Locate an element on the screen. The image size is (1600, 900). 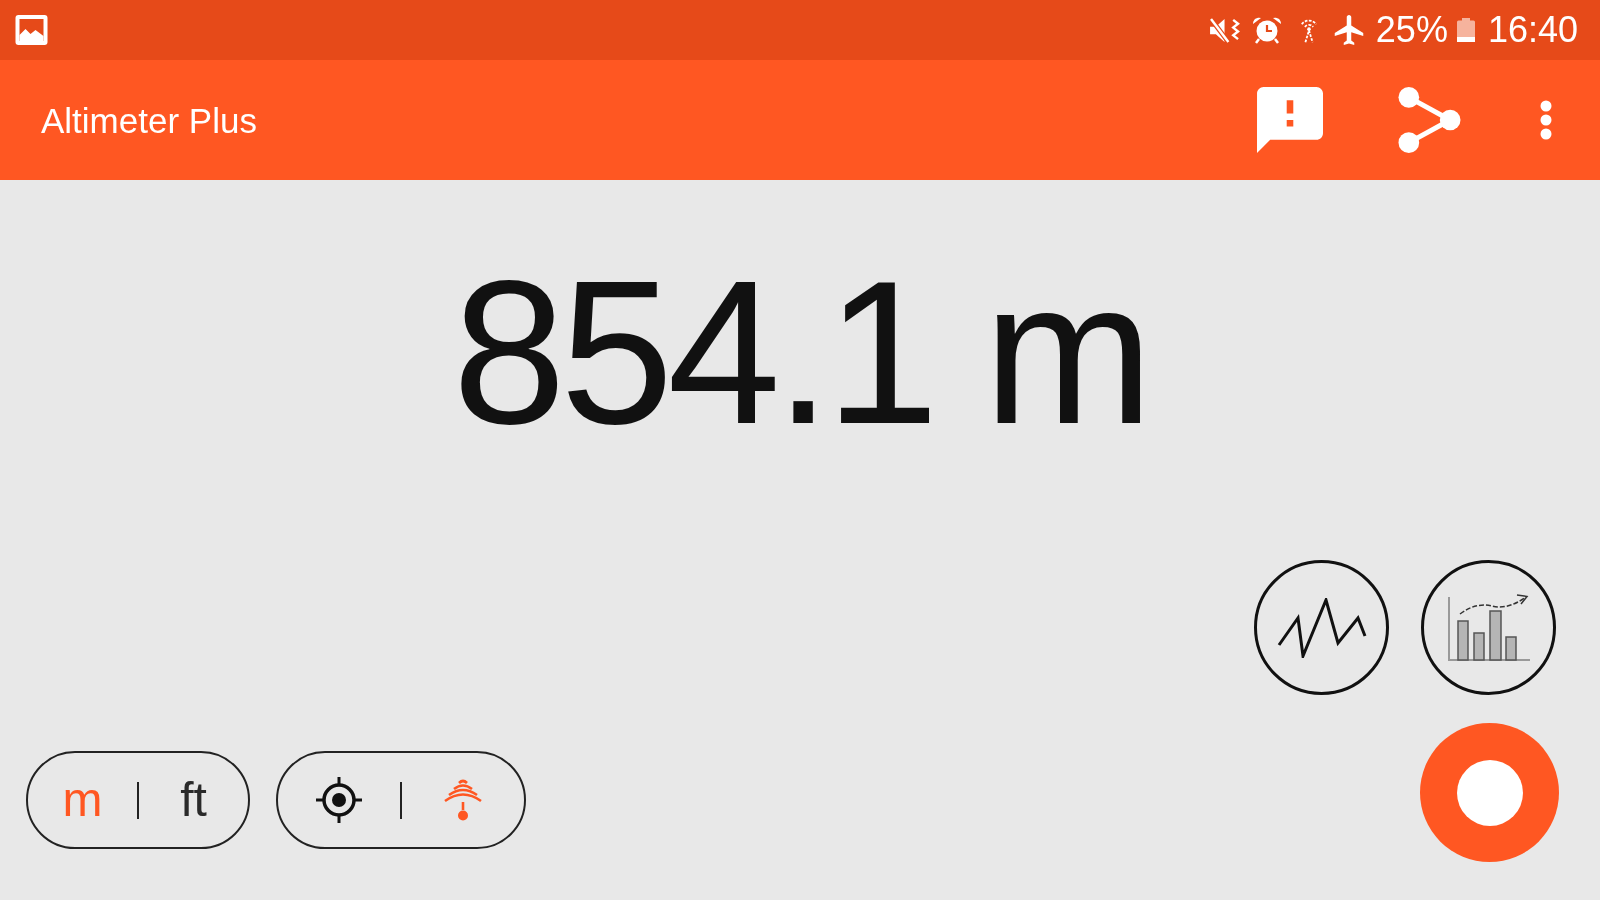
gps-source-button is located at coordinates (339, 800).